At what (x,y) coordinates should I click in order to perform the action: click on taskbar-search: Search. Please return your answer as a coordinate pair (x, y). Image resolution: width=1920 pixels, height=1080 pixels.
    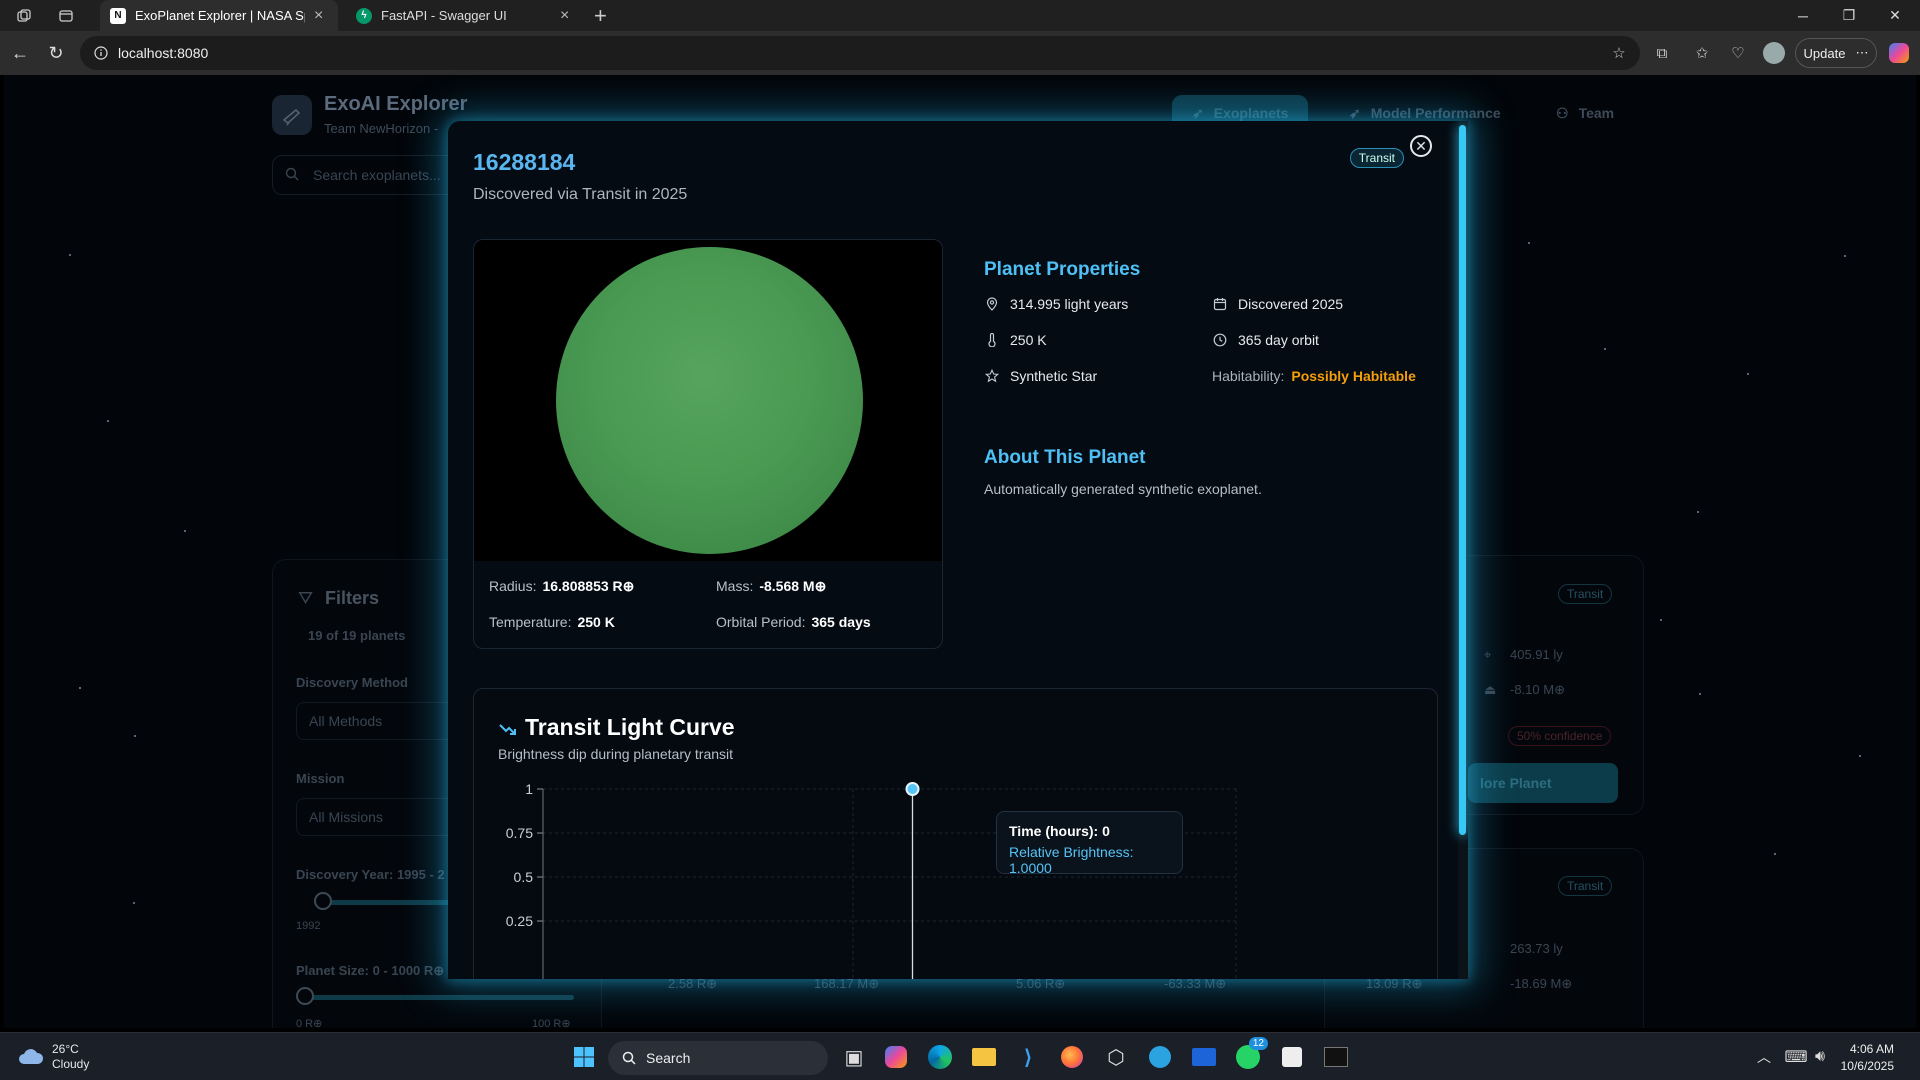
    Looking at the image, I should click on (718, 1058).